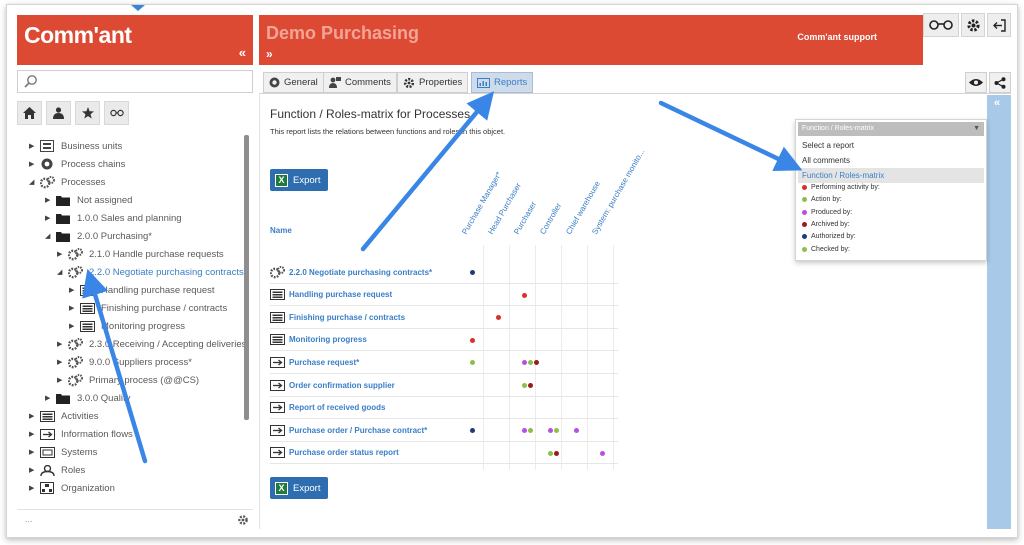 The width and height of the screenshot is (1024, 545). I want to click on page-title: Demo Purchasing, so click(343, 33).